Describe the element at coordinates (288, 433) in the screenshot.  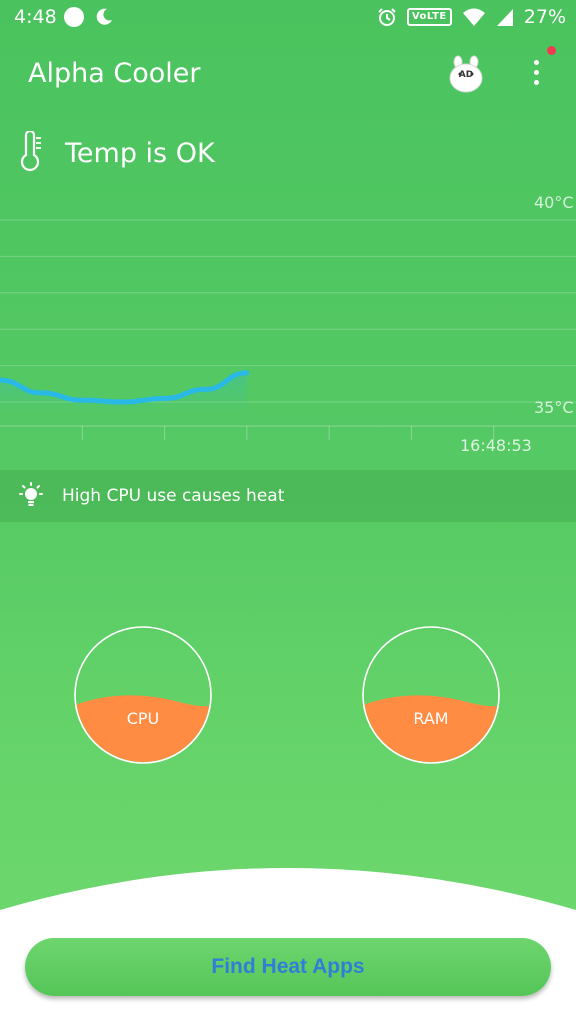
I see `chart-x-ticks` at that location.